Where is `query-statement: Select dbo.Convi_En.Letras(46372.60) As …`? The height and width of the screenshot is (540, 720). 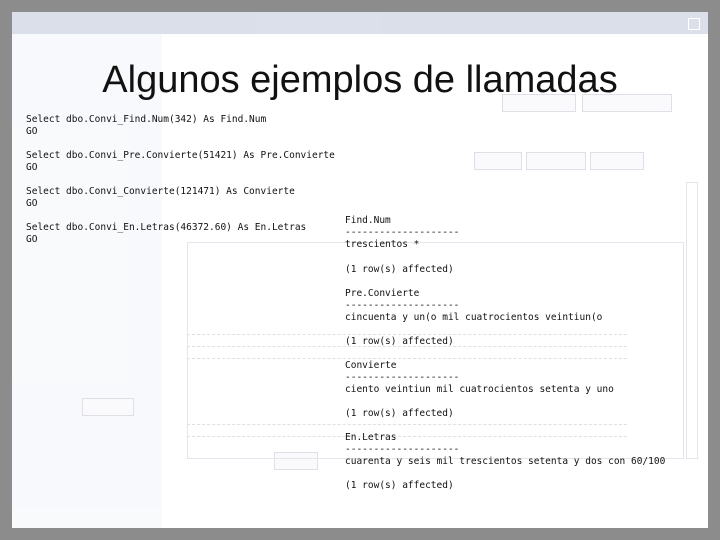 query-statement: Select dbo.Convi_En.Letras(46372.60) As … is located at coordinates (166, 227).